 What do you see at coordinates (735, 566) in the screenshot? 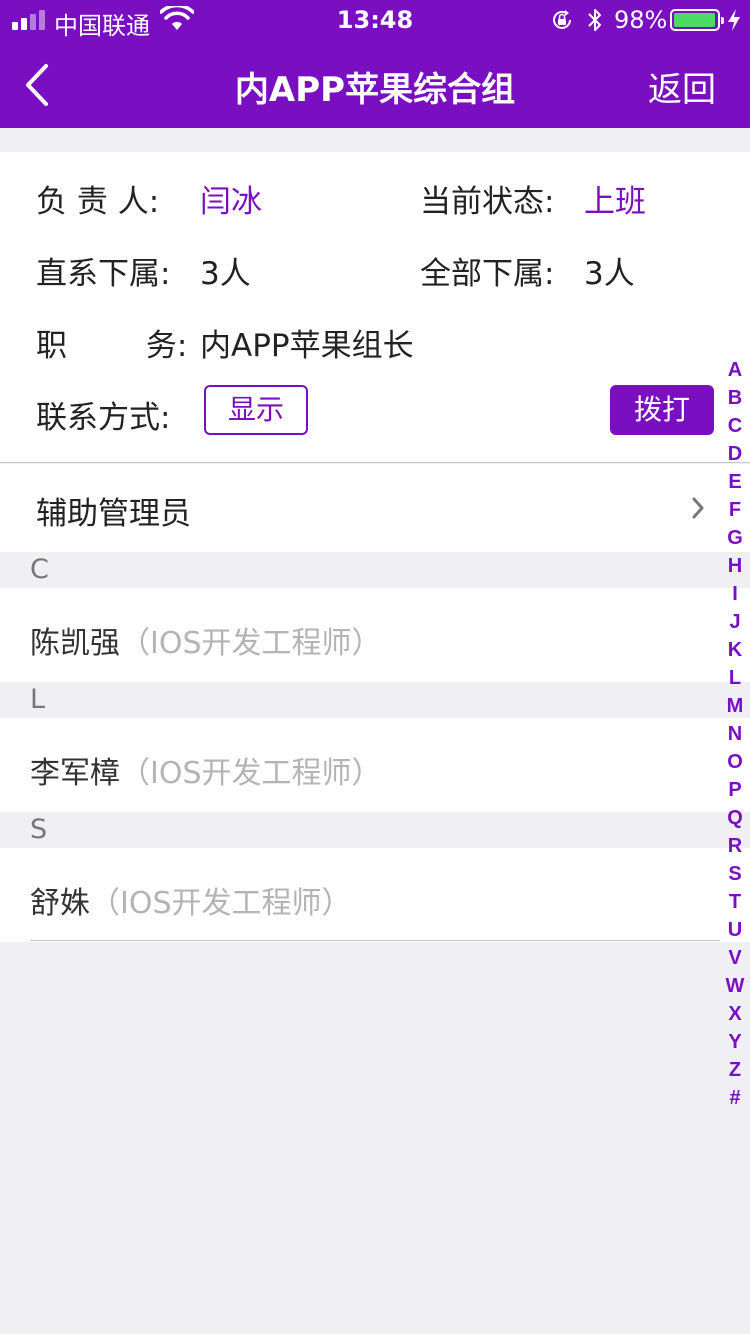
I see `index-letter-h: H` at bounding box center [735, 566].